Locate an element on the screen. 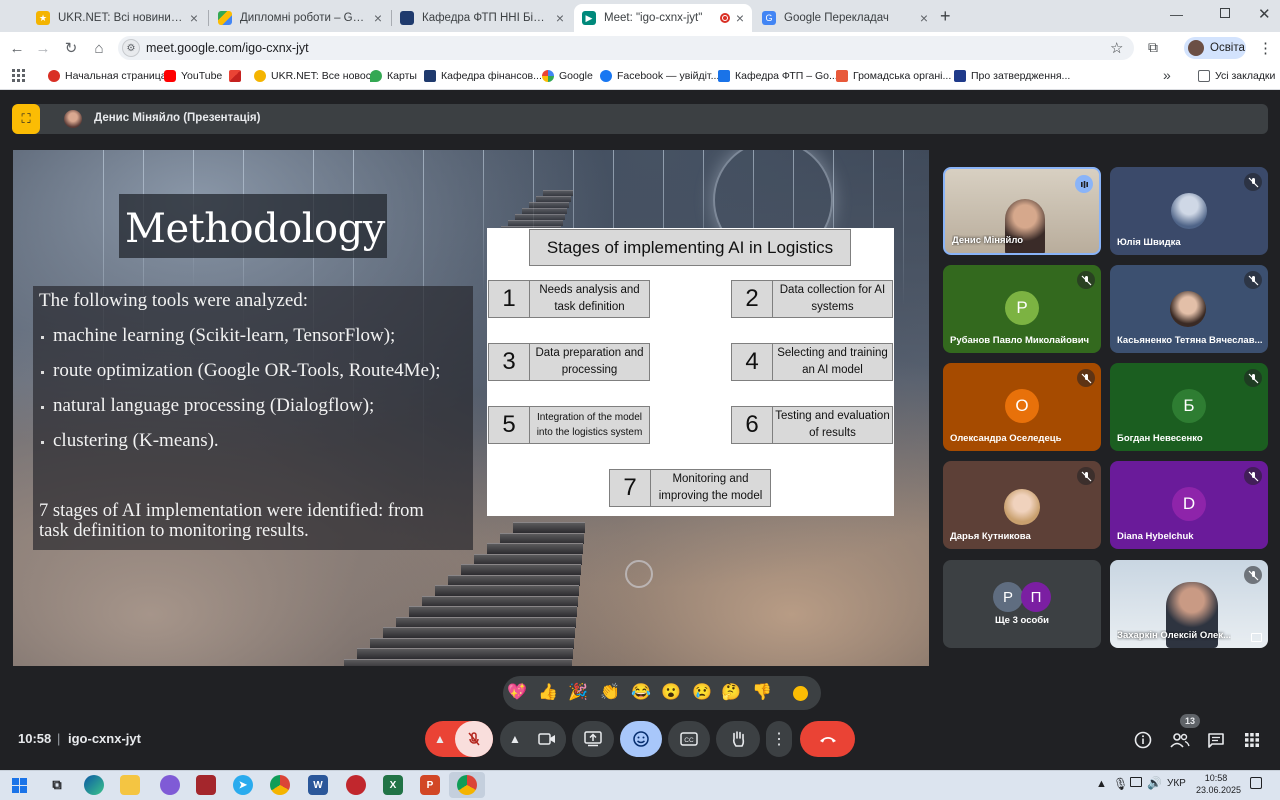 Image resolution: width=1280 pixels, height=800 pixels. participant-tile-more: Р П Ще 3 особи is located at coordinates (1022, 604).